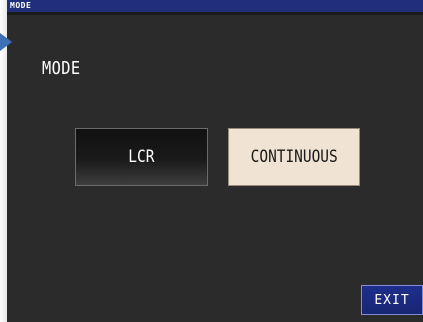  I want to click on lcr-mode-label: LCR, so click(141, 157).